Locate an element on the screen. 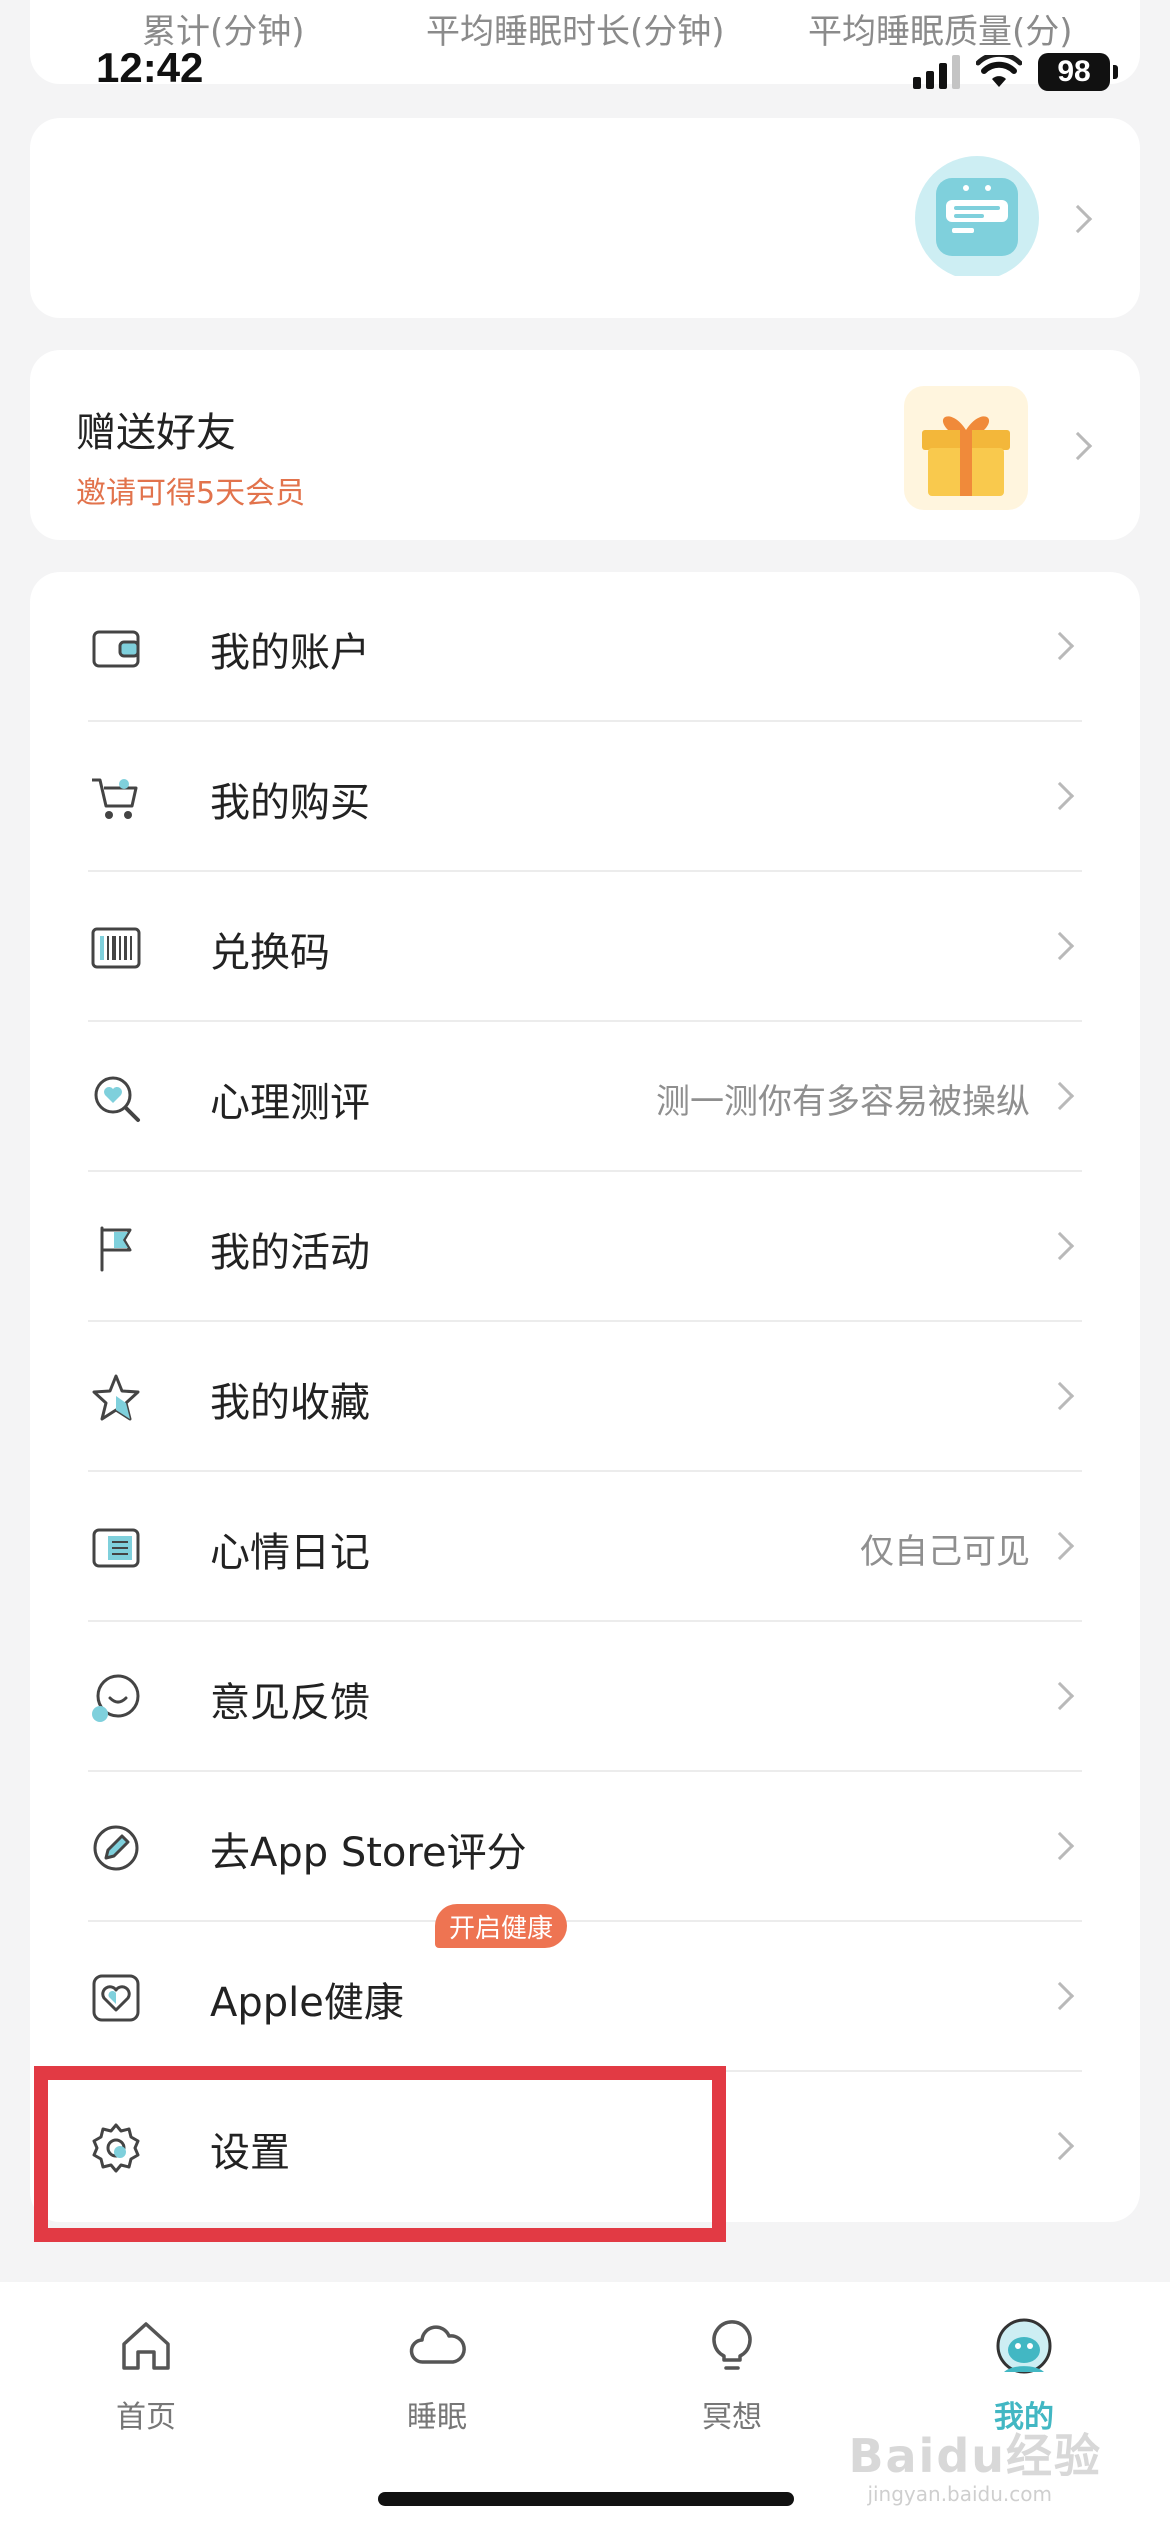 The image size is (1170, 2532). lightbulb-icon is located at coordinates (732, 2345).